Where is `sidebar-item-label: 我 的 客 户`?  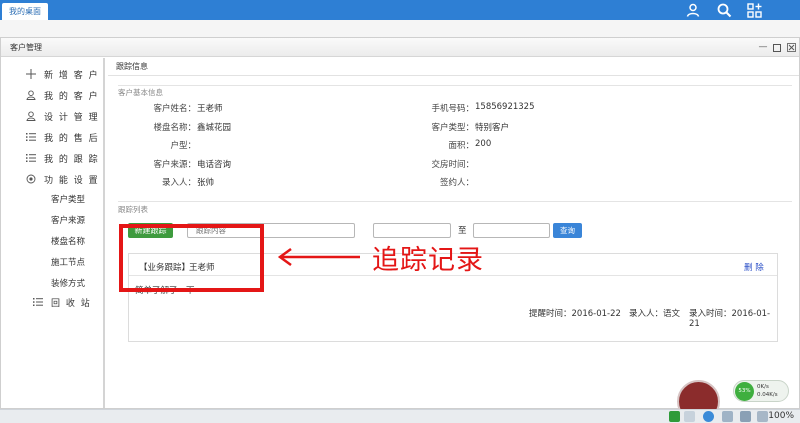
sidebar-item-label: 我 的 客 户 is located at coordinates (72, 96).